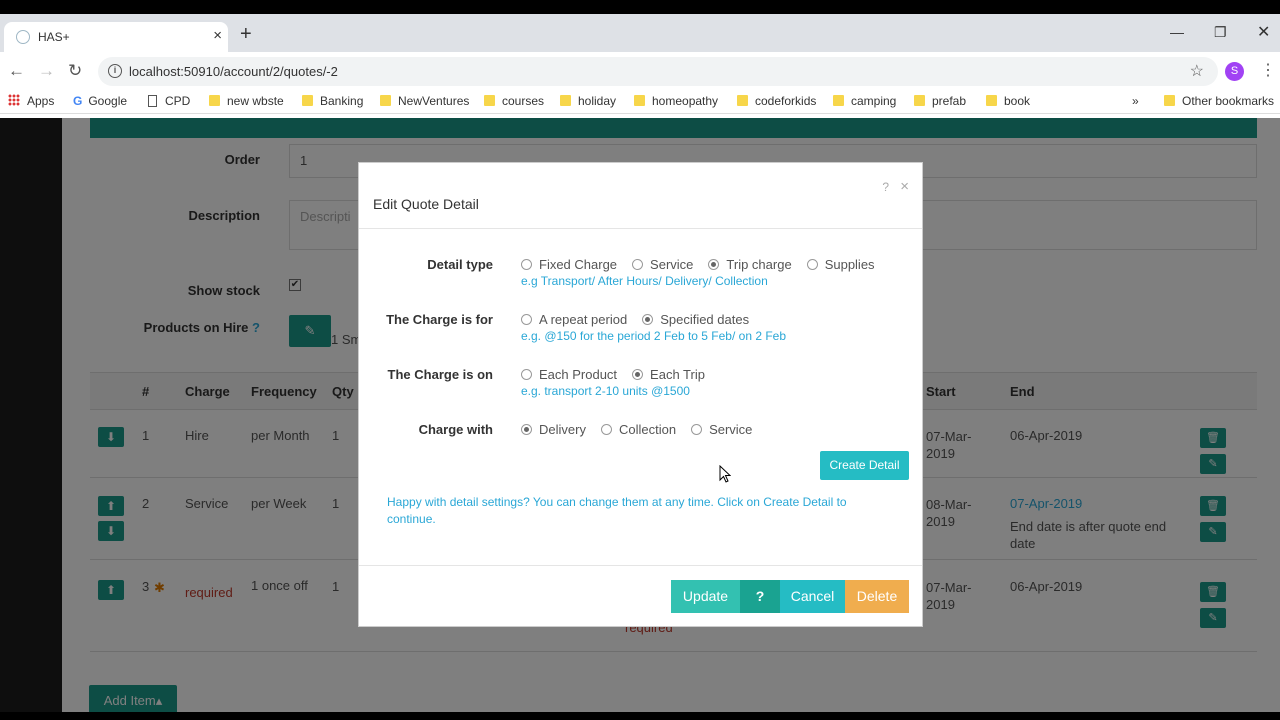 Image resolution: width=1280 pixels, height=720 pixels. I want to click on bookmark-prefab: prefab, so click(940, 101).